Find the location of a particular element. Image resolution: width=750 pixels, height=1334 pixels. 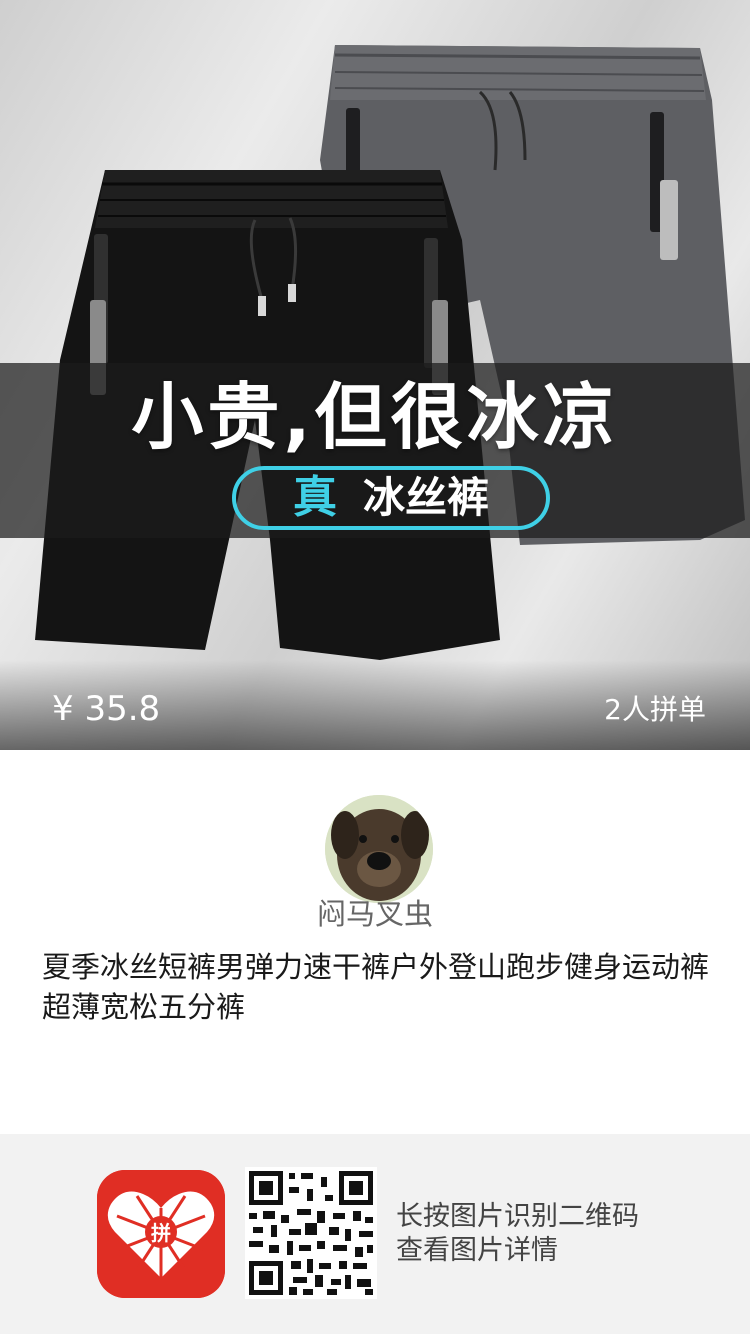

heart-logo-icon: 拼 is located at coordinates (161, 1234).